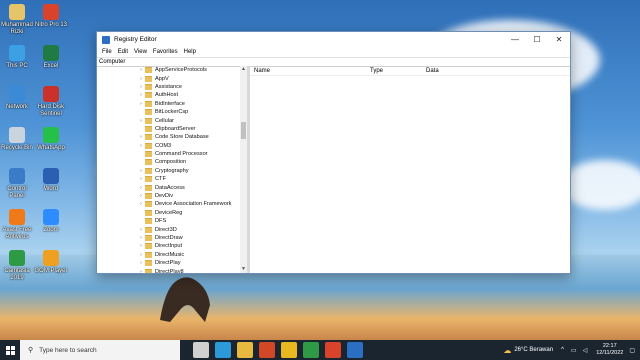  I want to click on tree-item: › Direct3D, so click(172, 229).